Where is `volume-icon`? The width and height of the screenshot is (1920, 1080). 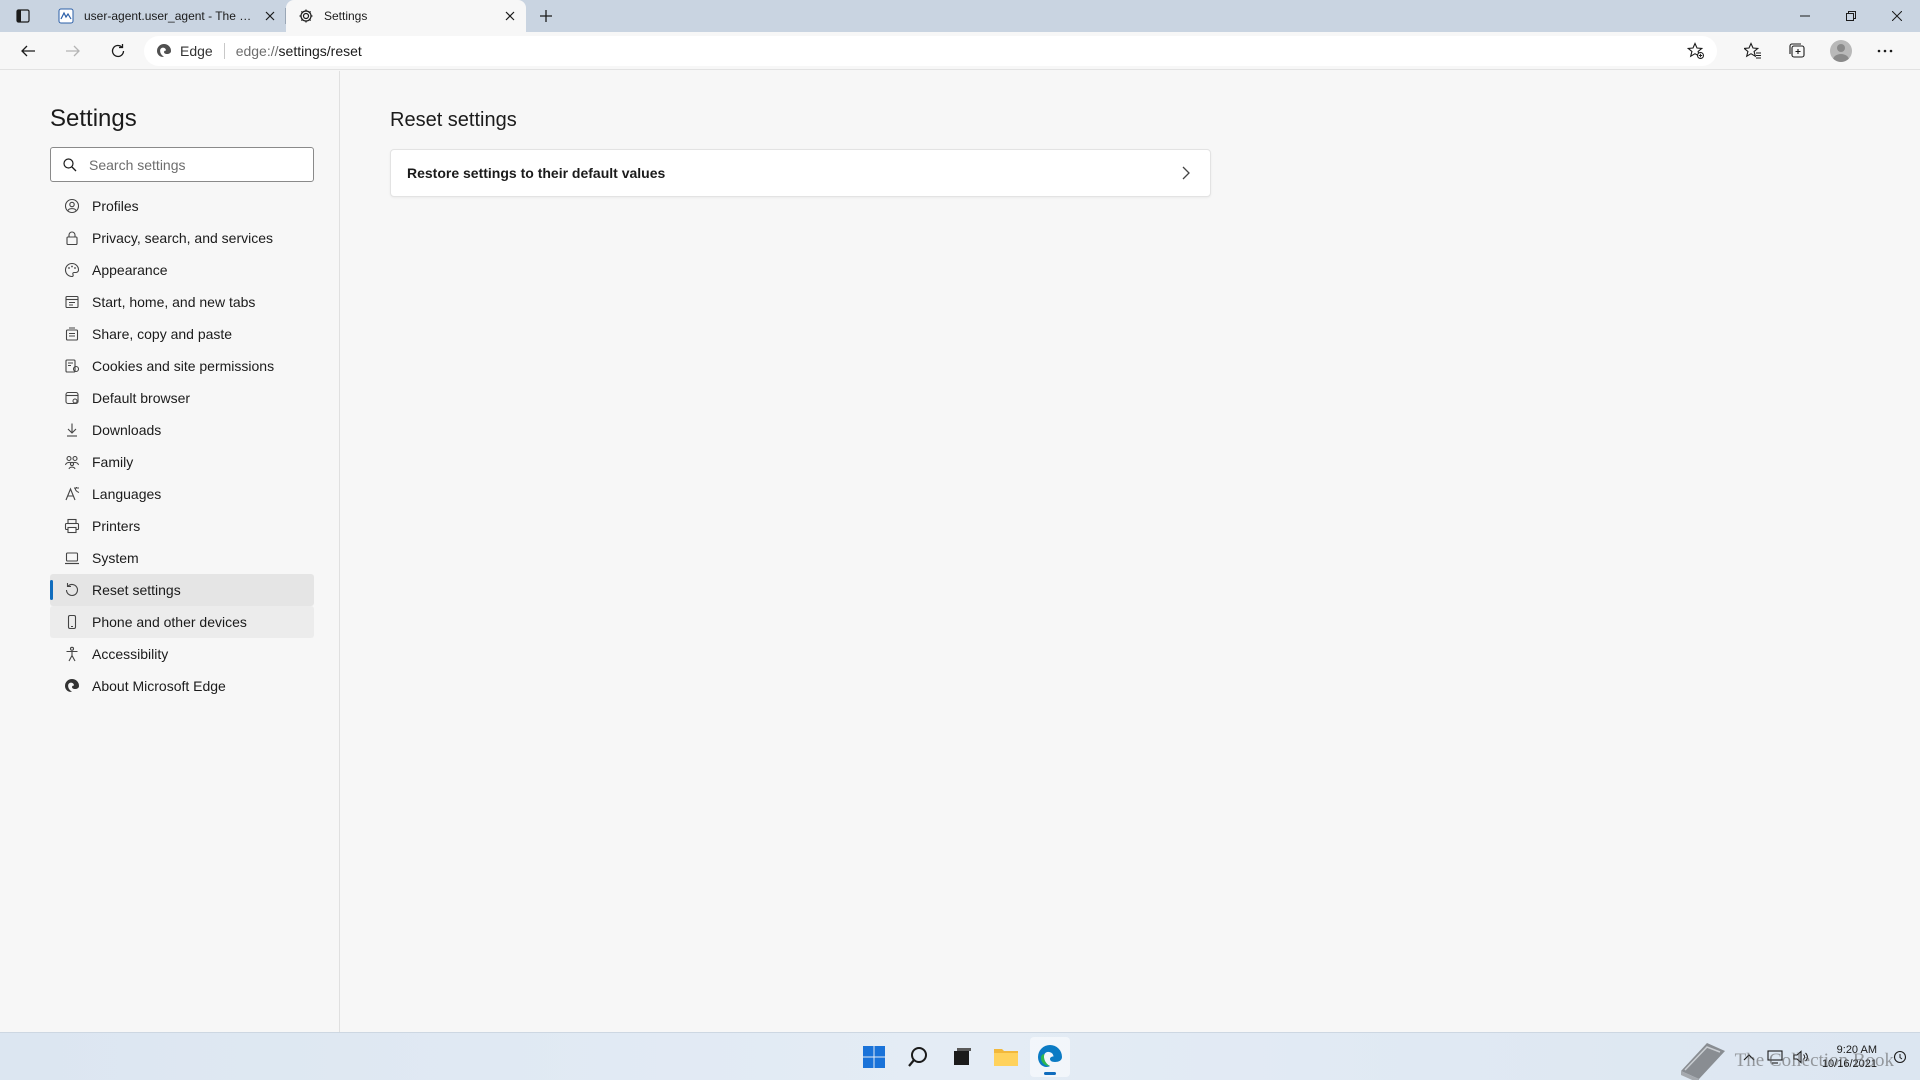
volume-icon is located at coordinates (1801, 1057).